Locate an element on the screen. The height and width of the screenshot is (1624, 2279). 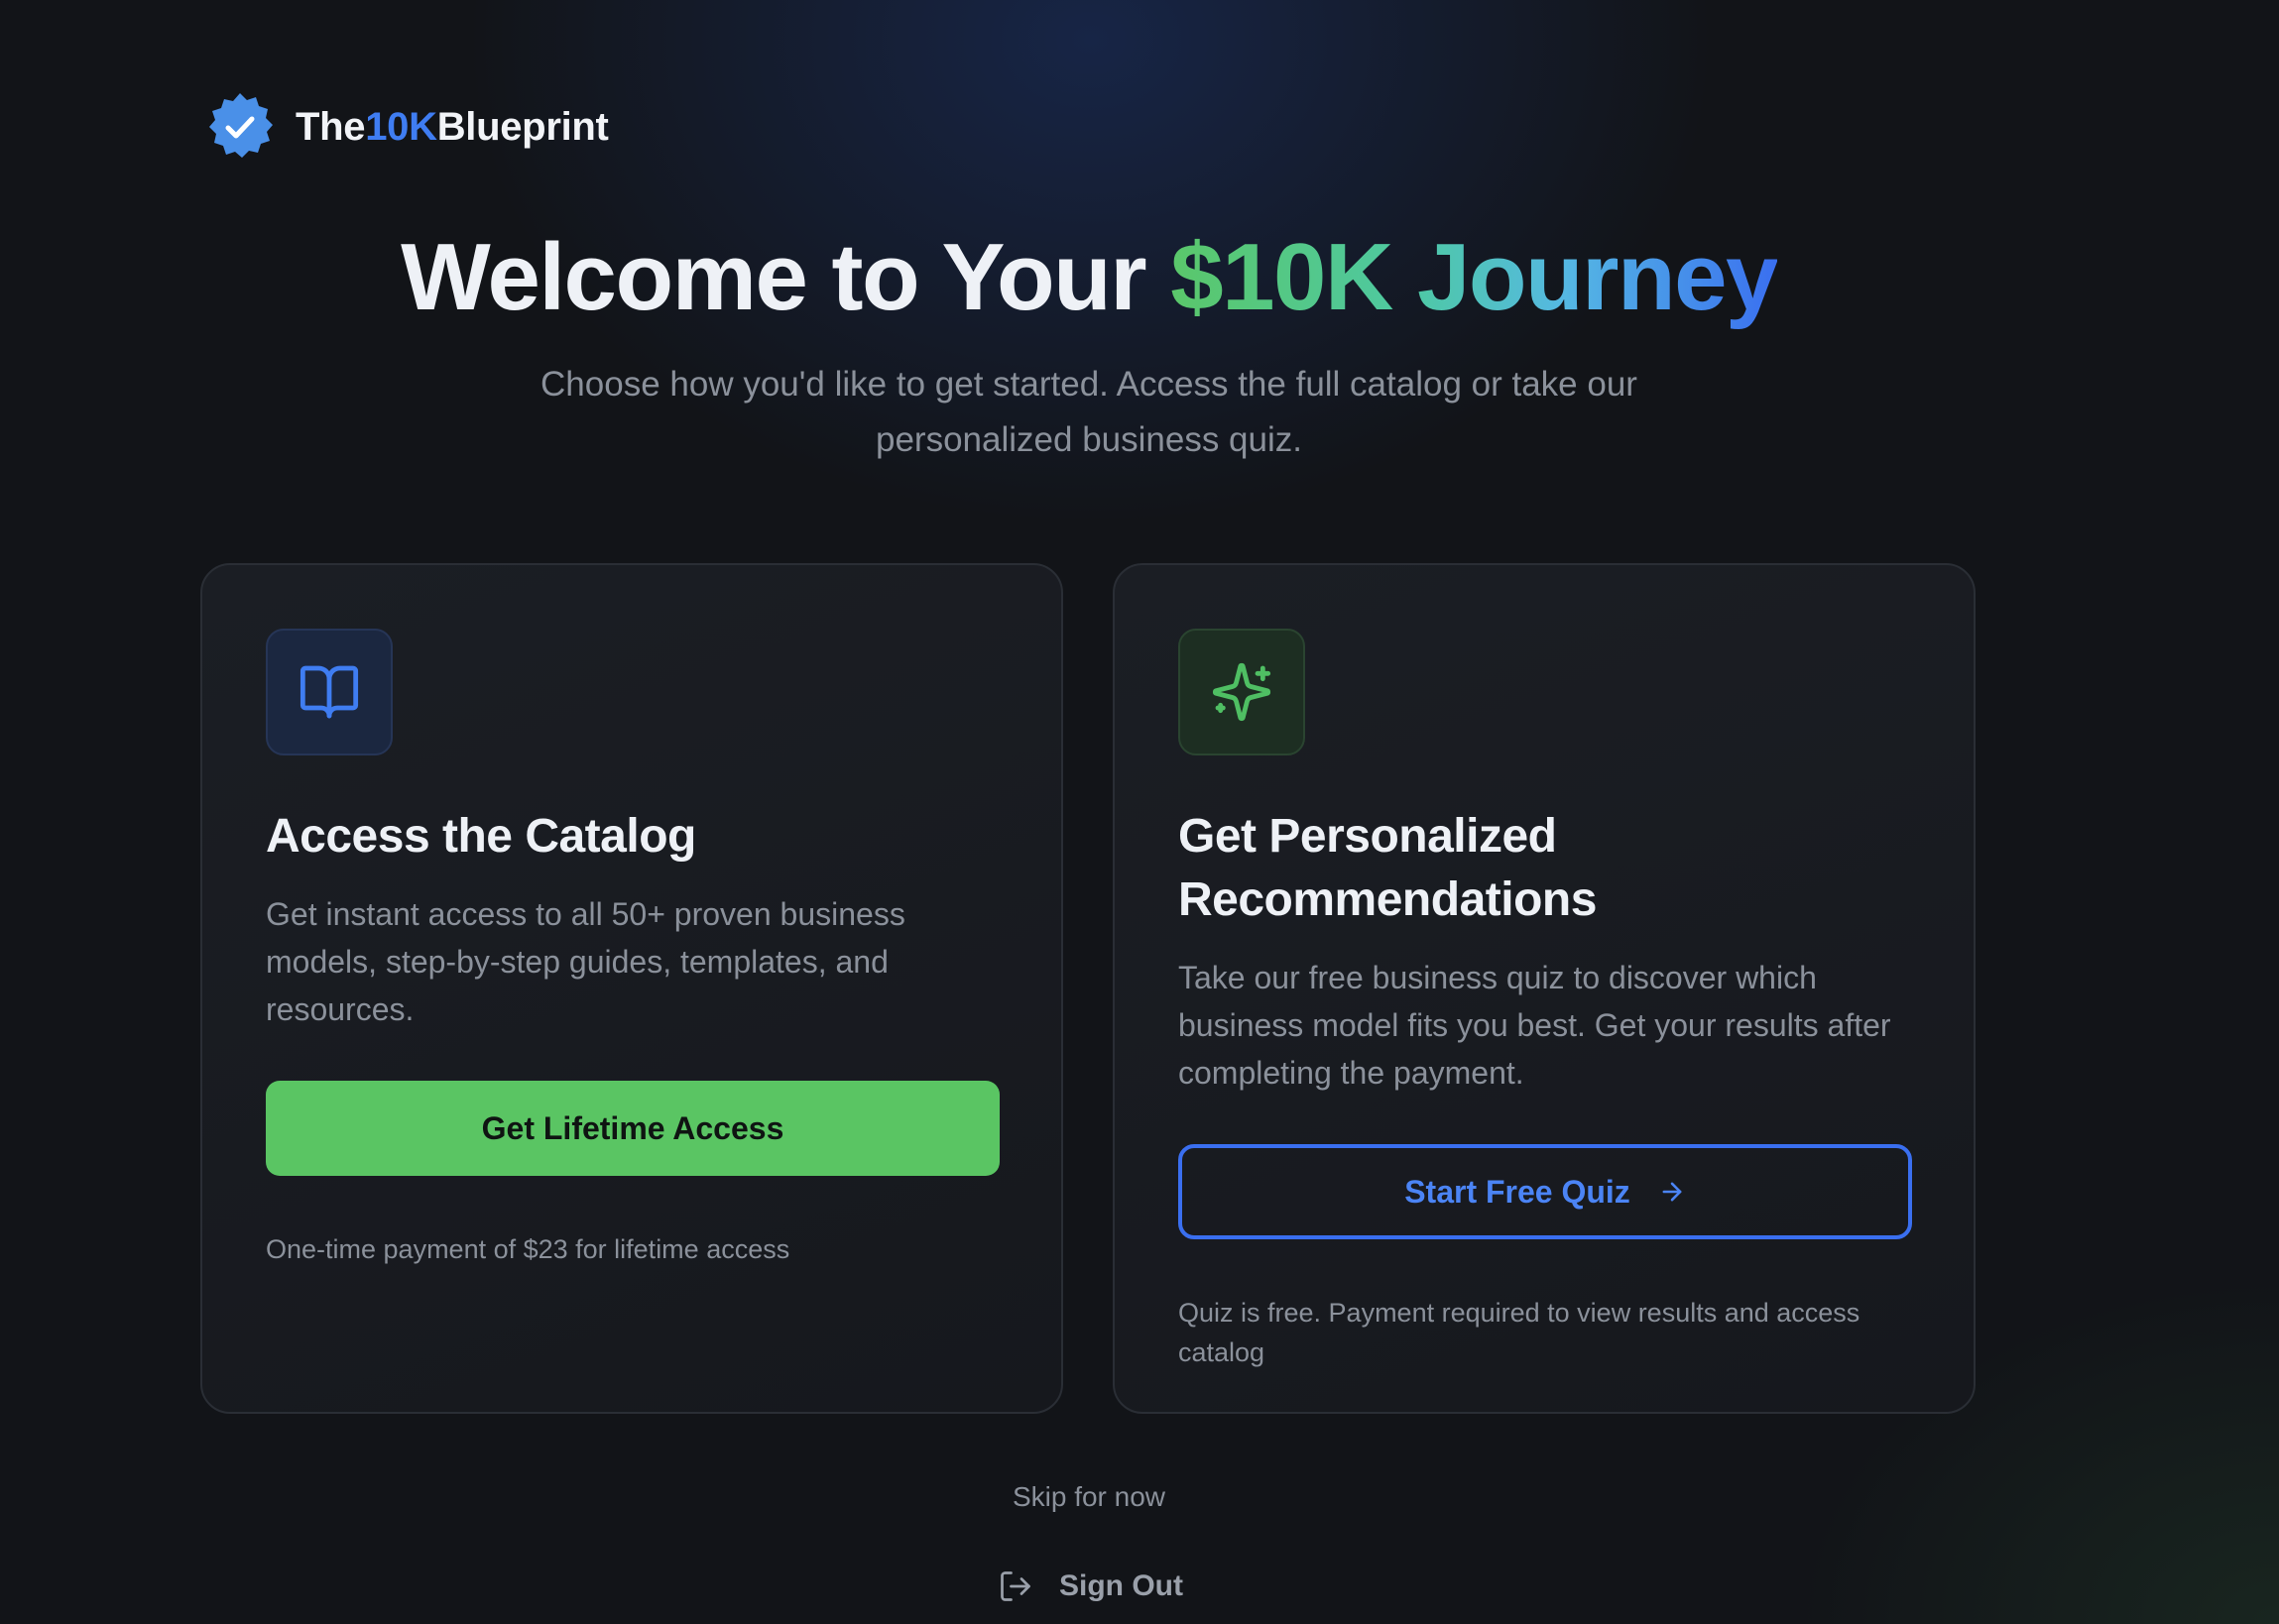
page-title: Welcome to Your $10K Journey is located at coordinates (1089, 277).